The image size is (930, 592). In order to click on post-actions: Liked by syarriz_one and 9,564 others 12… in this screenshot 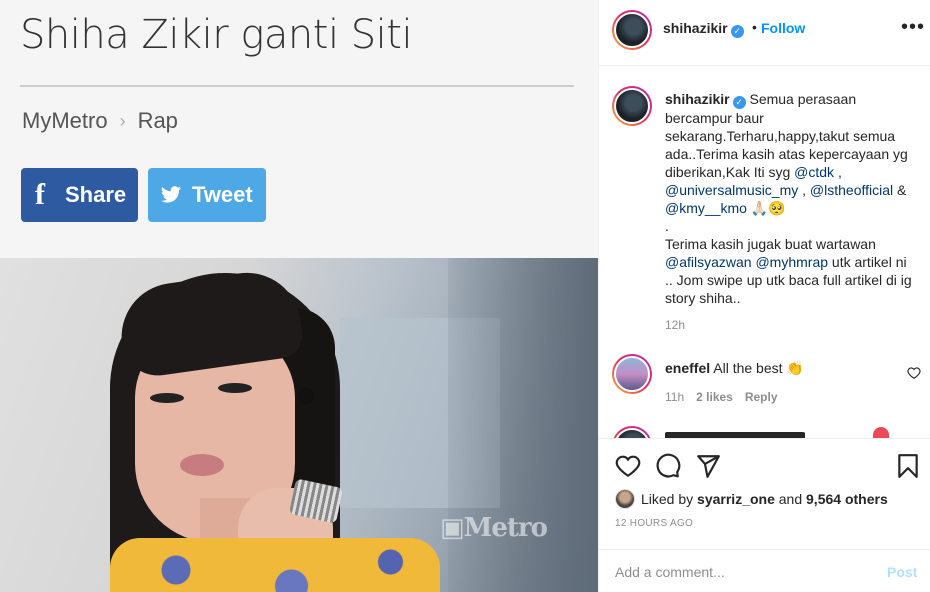, I will do `click(764, 515)`.